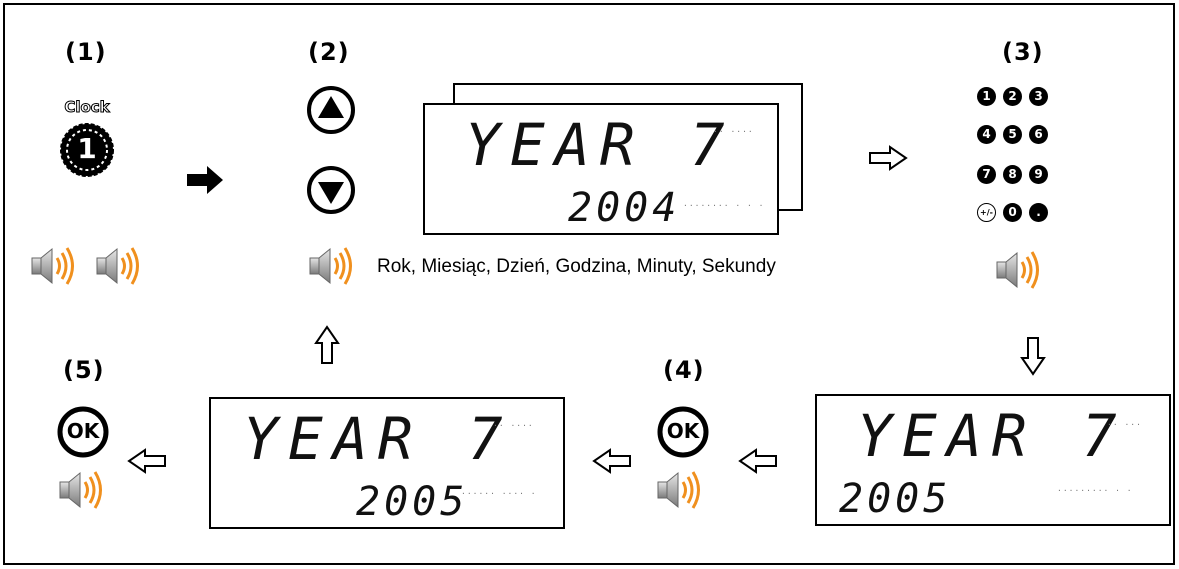 This screenshot has height=569, width=1179. Describe the element at coordinates (986, 96) in the screenshot. I see `keypad-key-1: 1` at that location.